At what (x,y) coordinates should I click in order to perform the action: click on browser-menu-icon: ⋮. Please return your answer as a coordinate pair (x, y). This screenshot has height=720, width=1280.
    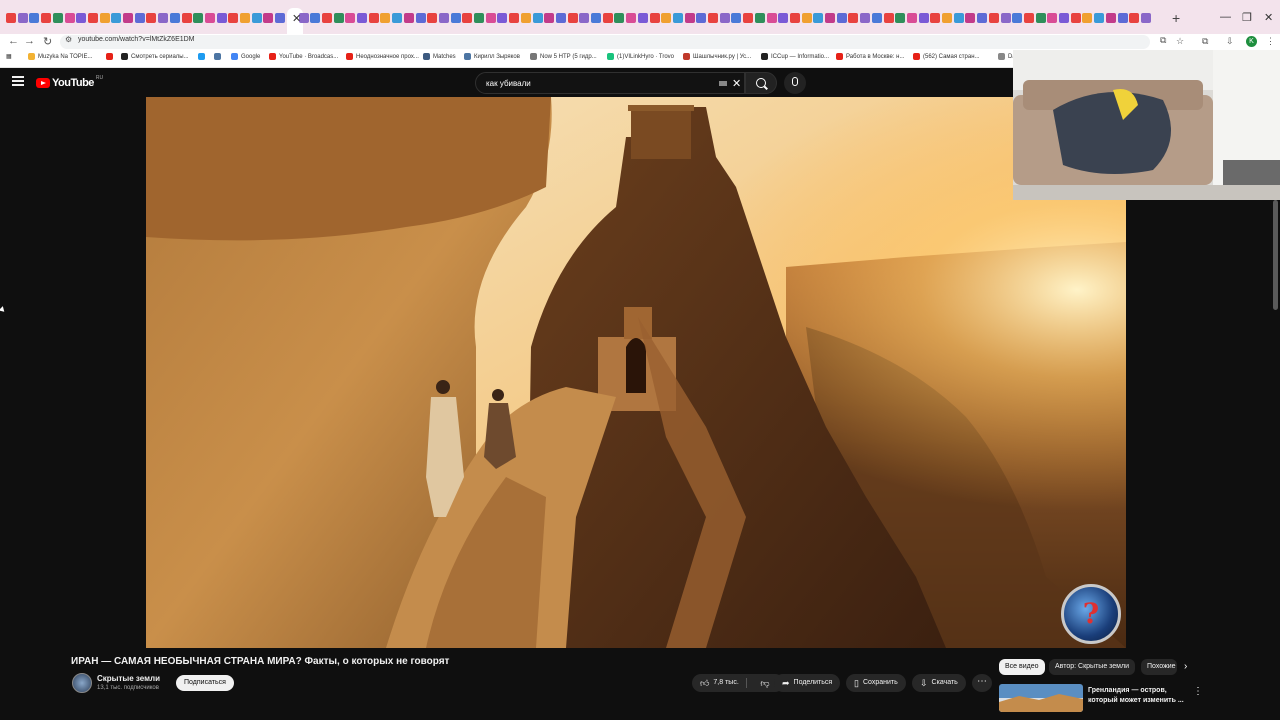
    Looking at the image, I should click on (1270, 41).